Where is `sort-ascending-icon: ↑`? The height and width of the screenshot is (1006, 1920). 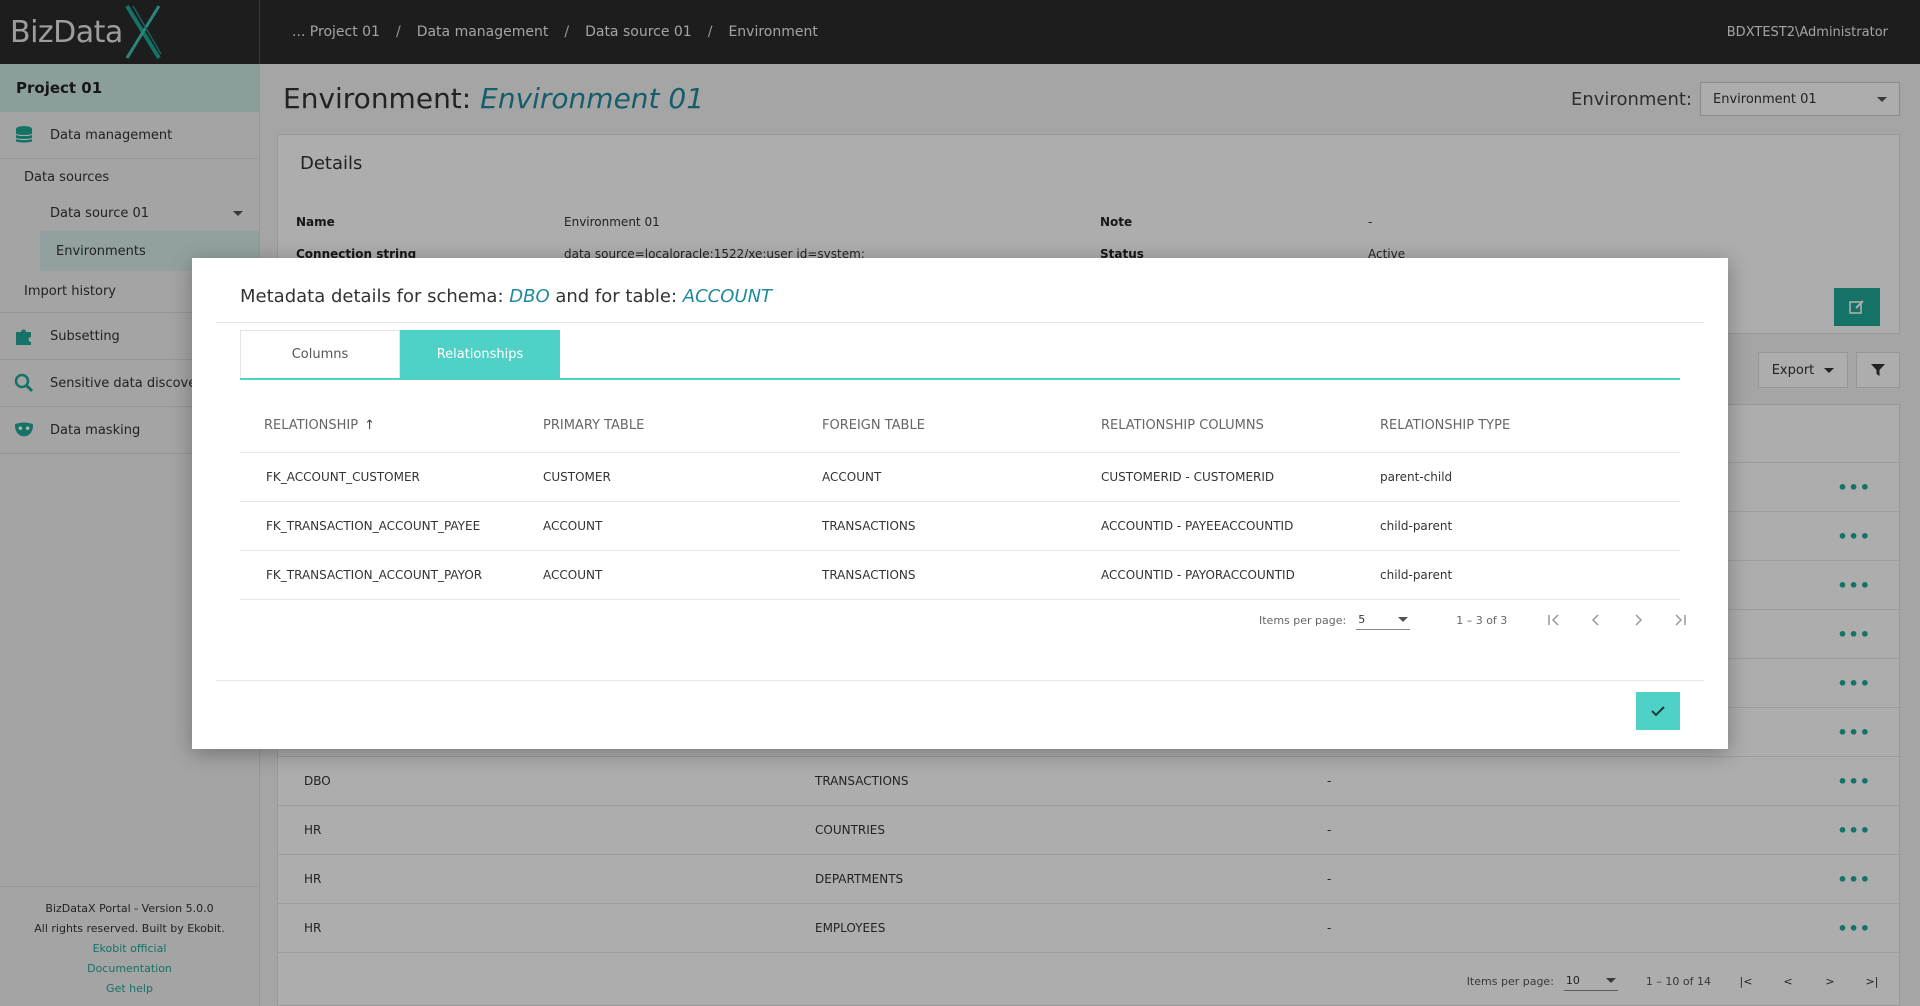 sort-ascending-icon: ↑ is located at coordinates (370, 425).